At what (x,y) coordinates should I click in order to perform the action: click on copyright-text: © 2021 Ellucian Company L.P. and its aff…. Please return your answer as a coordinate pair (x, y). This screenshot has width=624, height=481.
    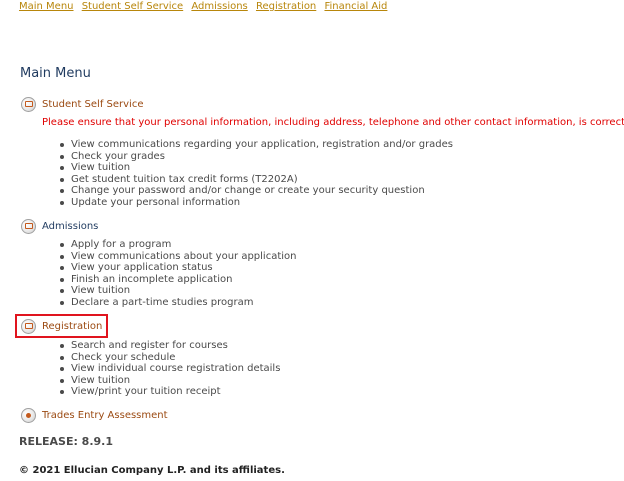
    Looking at the image, I should click on (152, 470).